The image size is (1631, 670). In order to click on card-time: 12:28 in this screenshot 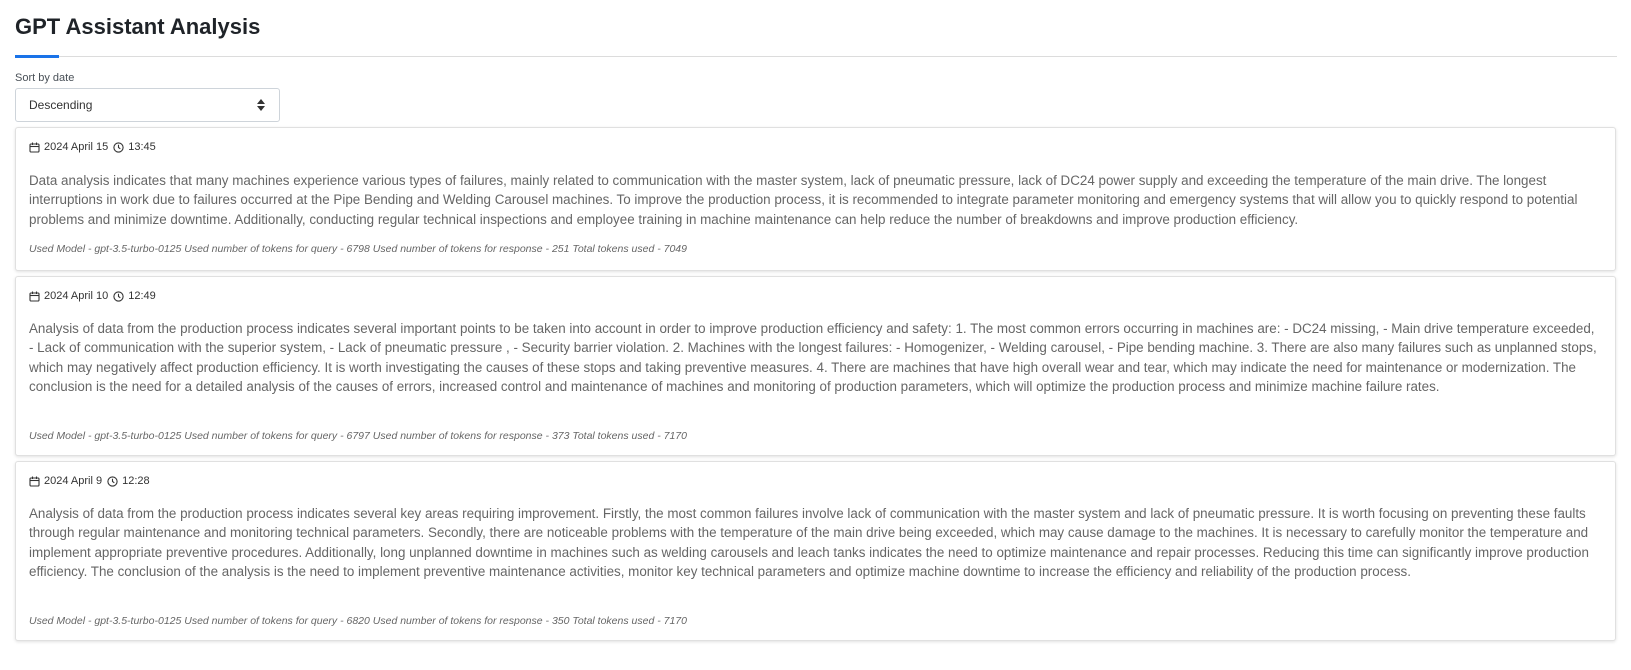, I will do `click(136, 481)`.